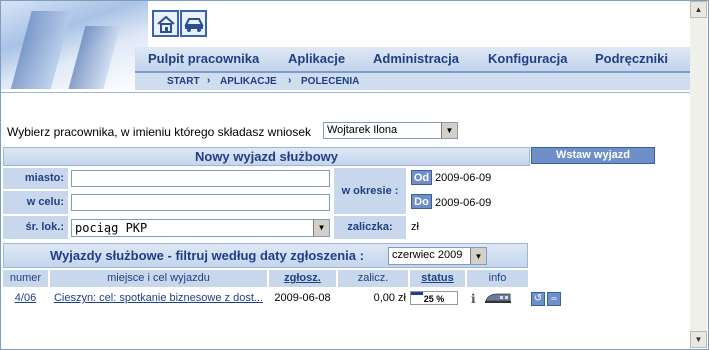 This screenshot has width=709, height=350. Describe the element at coordinates (473, 299) in the screenshot. I see `info-icon: i` at that location.